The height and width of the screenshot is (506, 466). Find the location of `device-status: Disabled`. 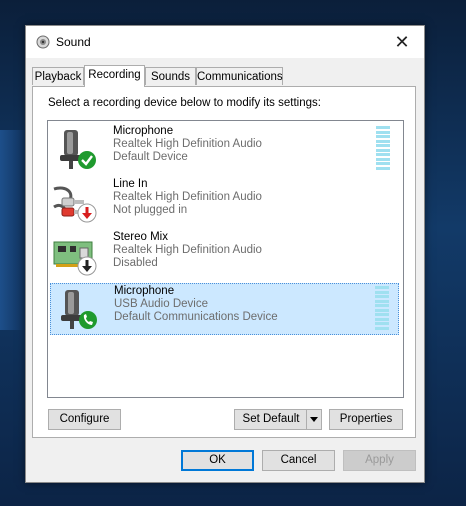

device-status: Disabled is located at coordinates (135, 263).